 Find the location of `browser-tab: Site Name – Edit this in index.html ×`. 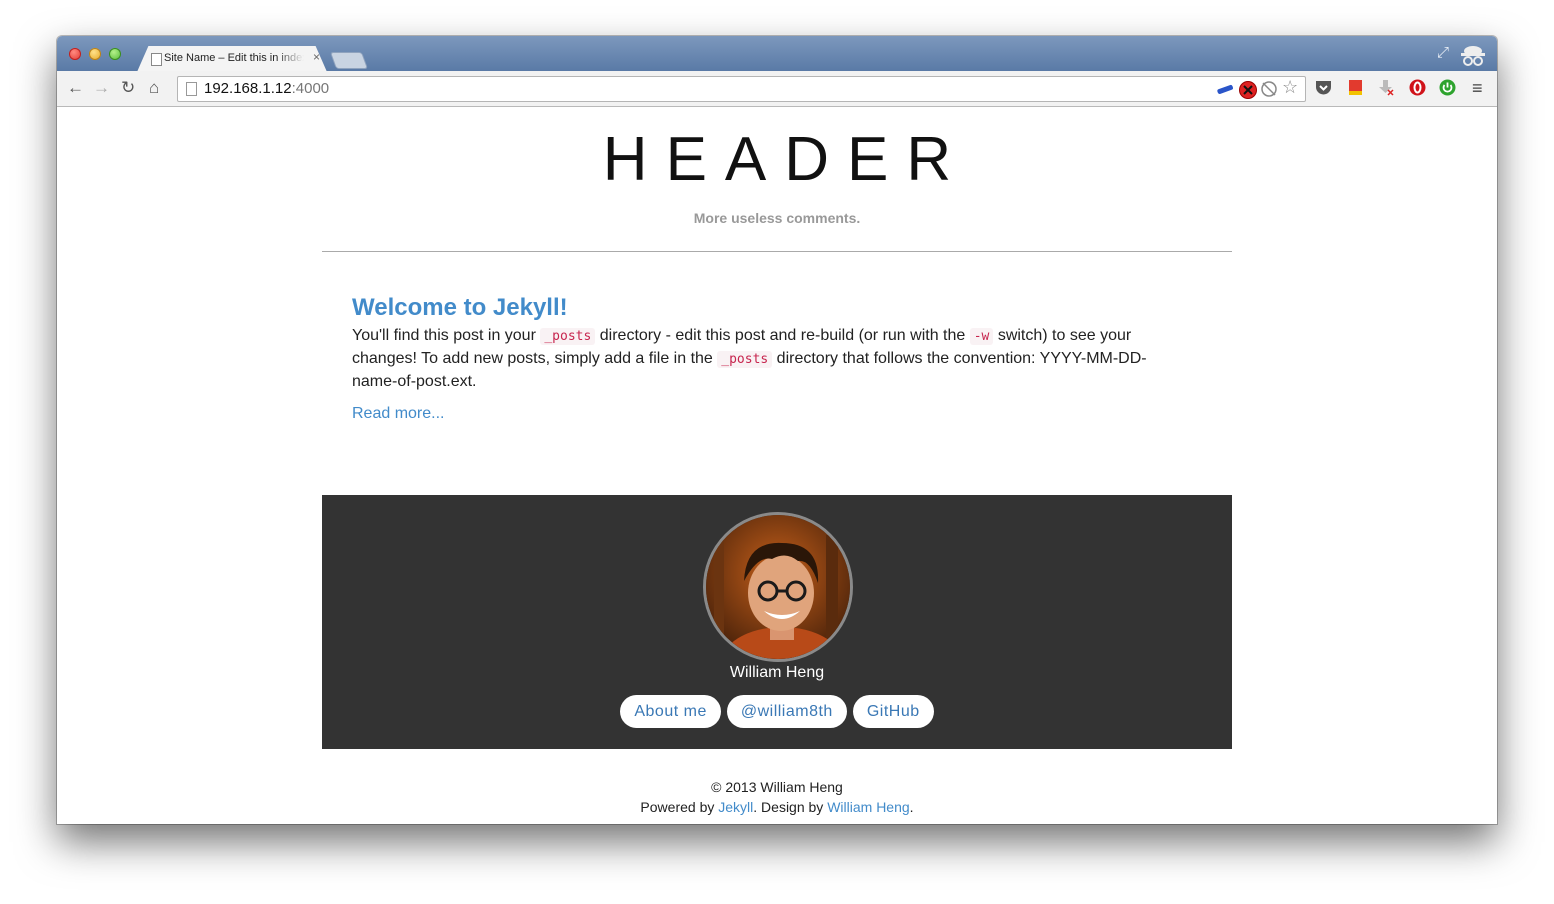

browser-tab: Site Name – Edit this in index.html × is located at coordinates (232, 59).